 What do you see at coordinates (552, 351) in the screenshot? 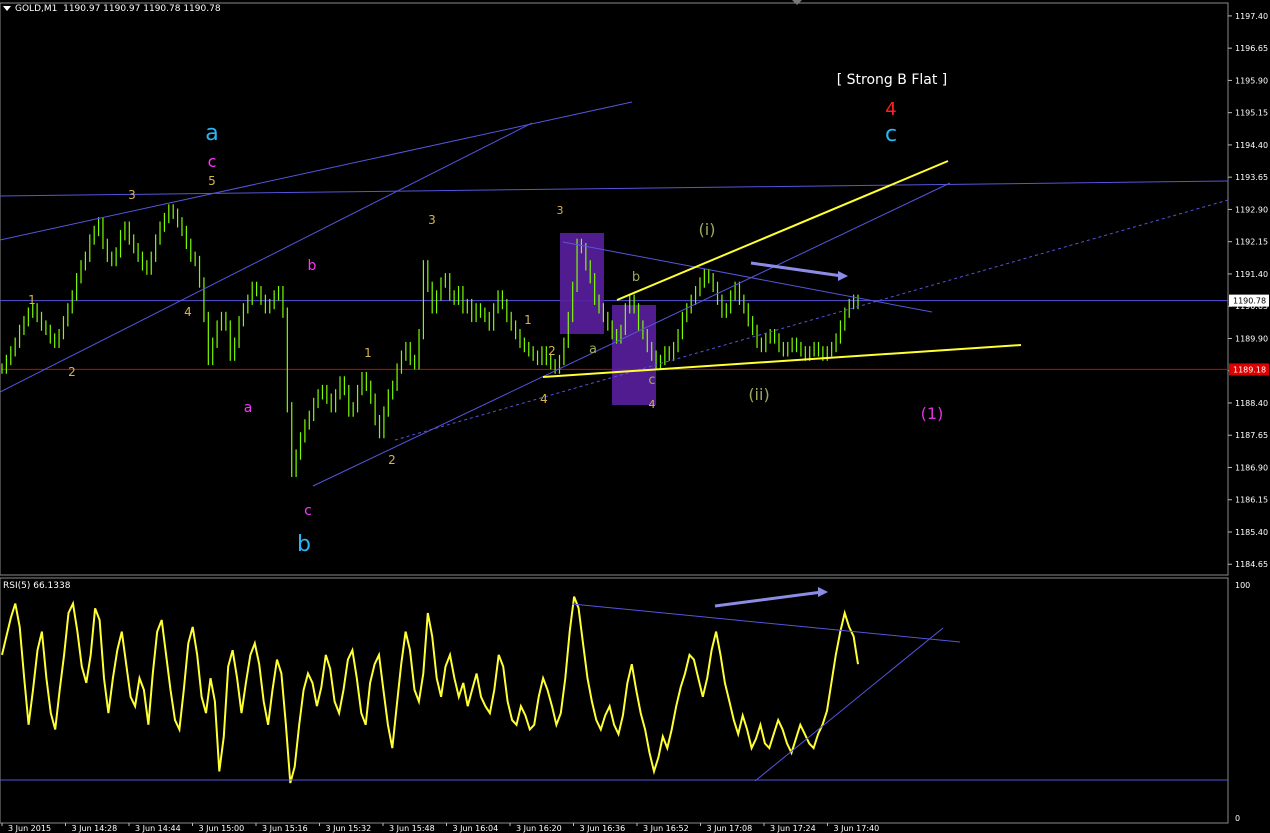
I see `label-wave-2-right: 2` at bounding box center [552, 351].